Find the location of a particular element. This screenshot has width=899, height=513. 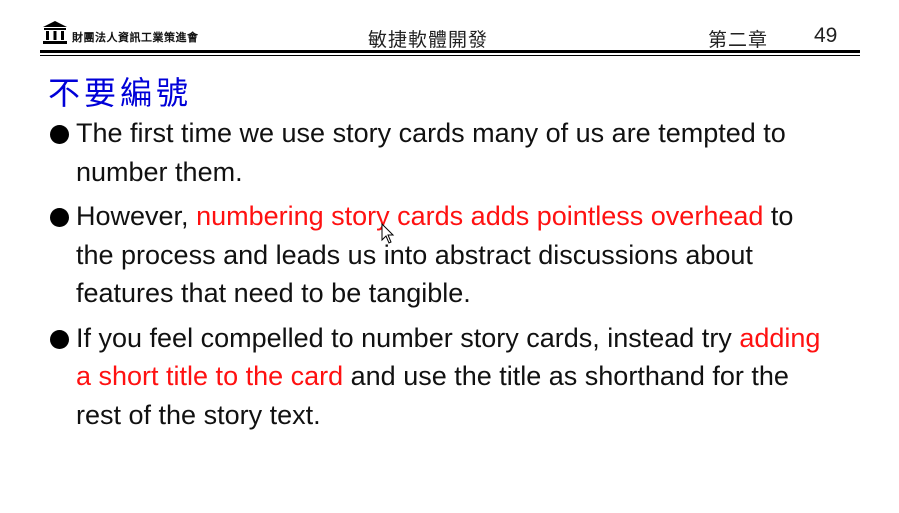

header-divider-thin is located at coordinates (450, 55).